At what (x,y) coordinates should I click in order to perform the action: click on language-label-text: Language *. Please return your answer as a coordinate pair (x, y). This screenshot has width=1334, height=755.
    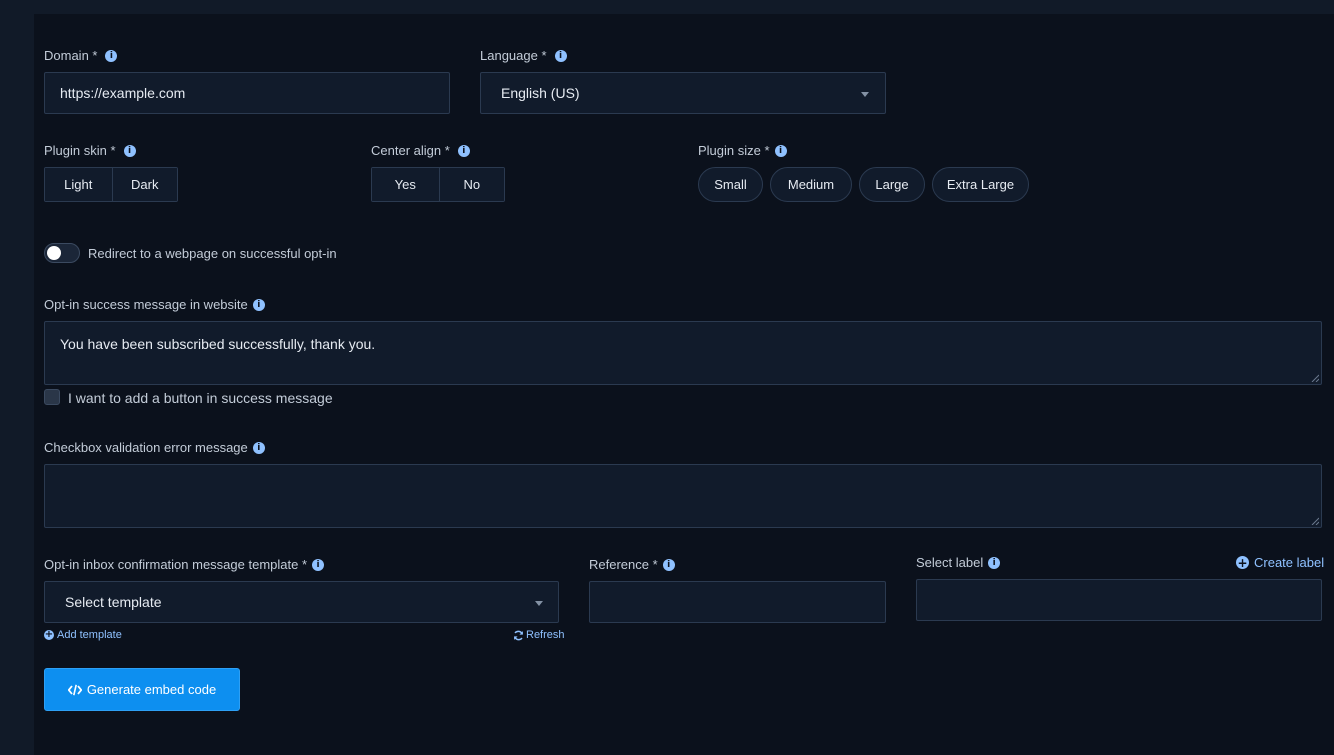
    Looking at the image, I should click on (513, 55).